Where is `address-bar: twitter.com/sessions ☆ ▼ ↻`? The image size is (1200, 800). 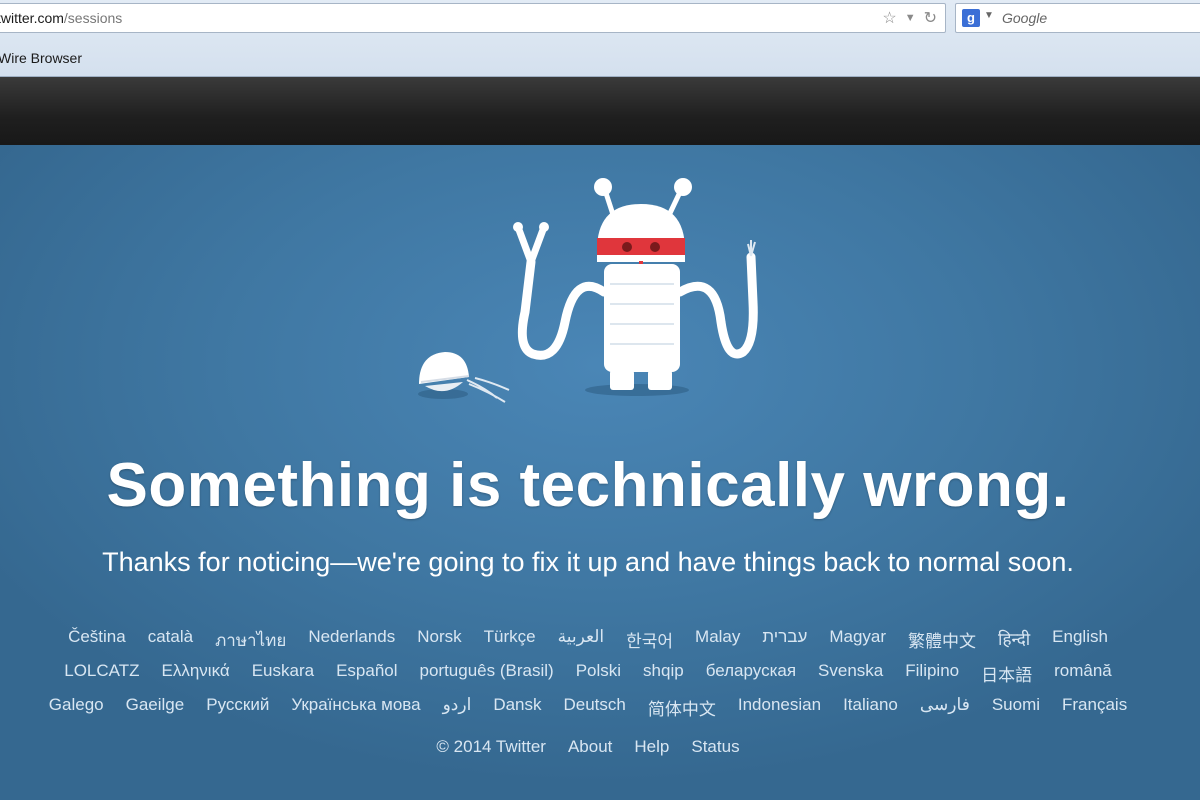
address-bar: twitter.com/sessions ☆ ▼ ↻ is located at coordinates (473, 18).